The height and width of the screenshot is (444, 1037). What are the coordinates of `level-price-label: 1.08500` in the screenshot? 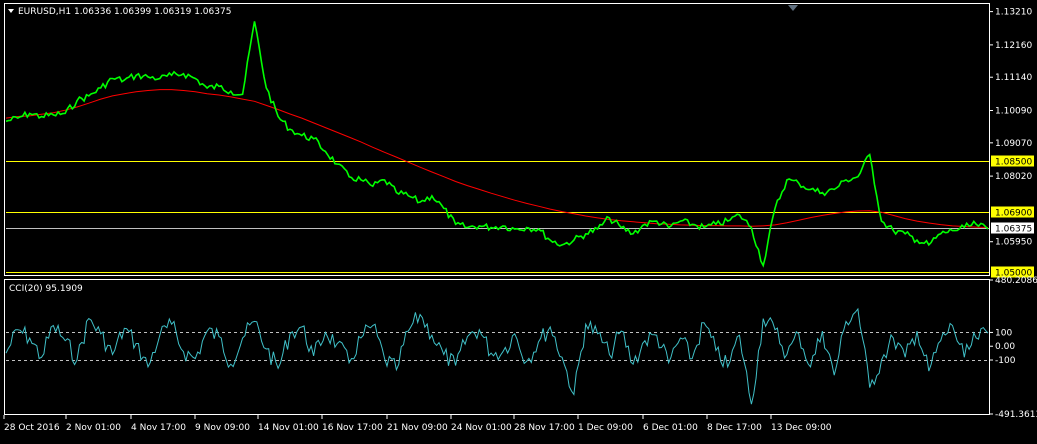 It's located at (1013, 163).